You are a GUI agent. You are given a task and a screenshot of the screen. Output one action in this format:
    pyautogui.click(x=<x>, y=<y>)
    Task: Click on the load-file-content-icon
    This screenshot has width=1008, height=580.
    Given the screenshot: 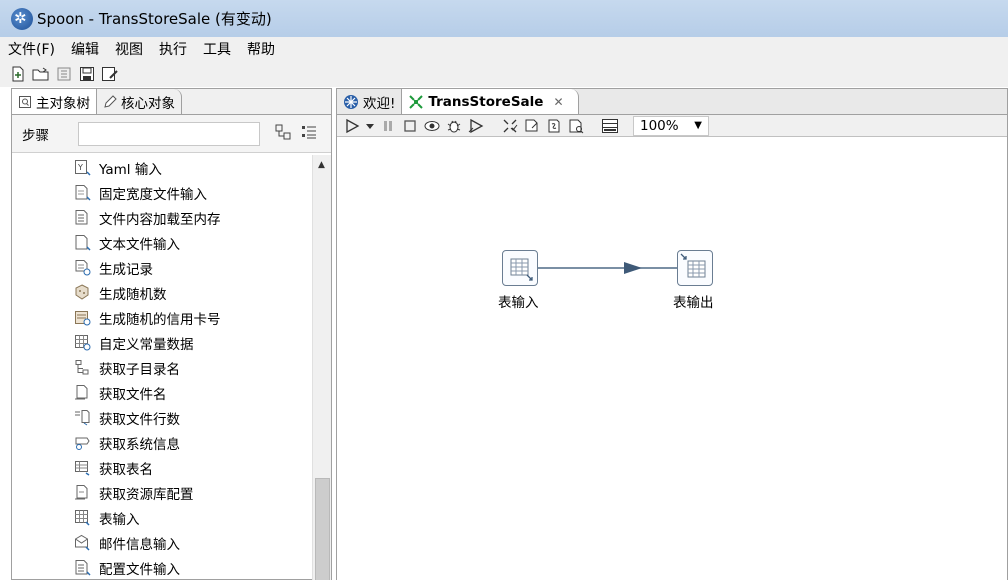 What is the action you would take?
    pyautogui.click(x=81, y=217)
    